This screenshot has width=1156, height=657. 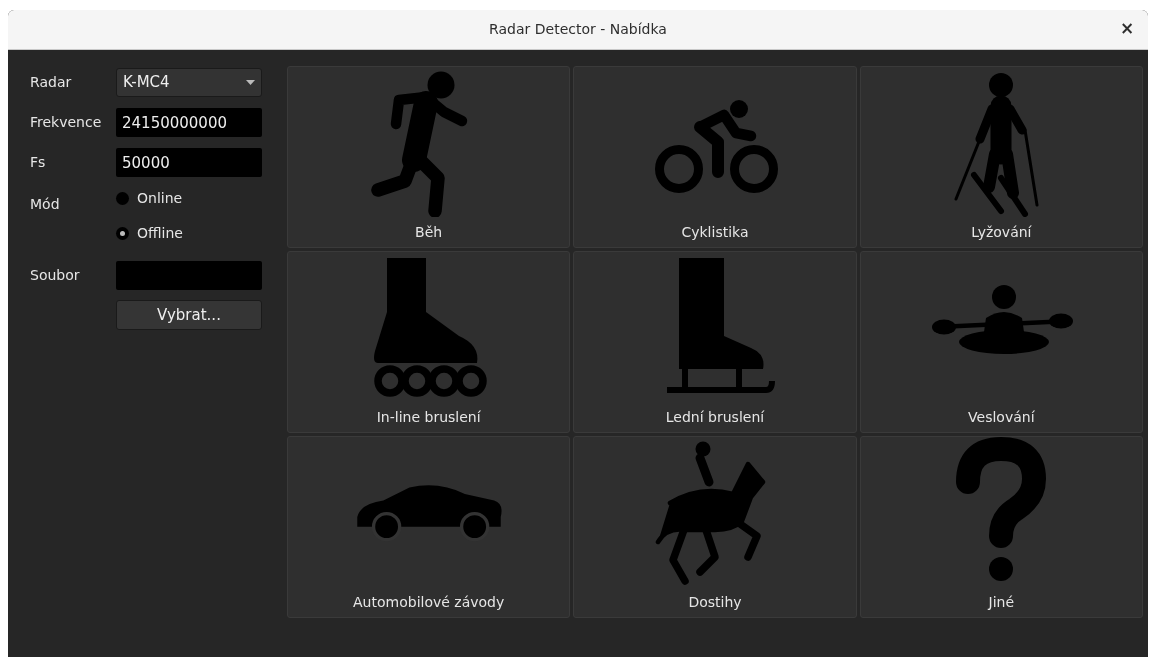 I want to click on activity-tile: Lední bruslení, so click(x=715, y=342).